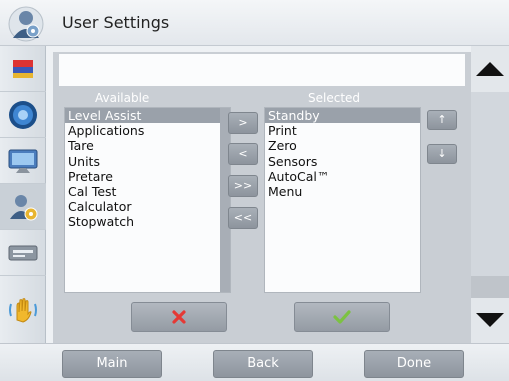 Image resolution: width=509 pixels, height=381 pixels. I want to click on triangle-up-icon, so click(490, 69).